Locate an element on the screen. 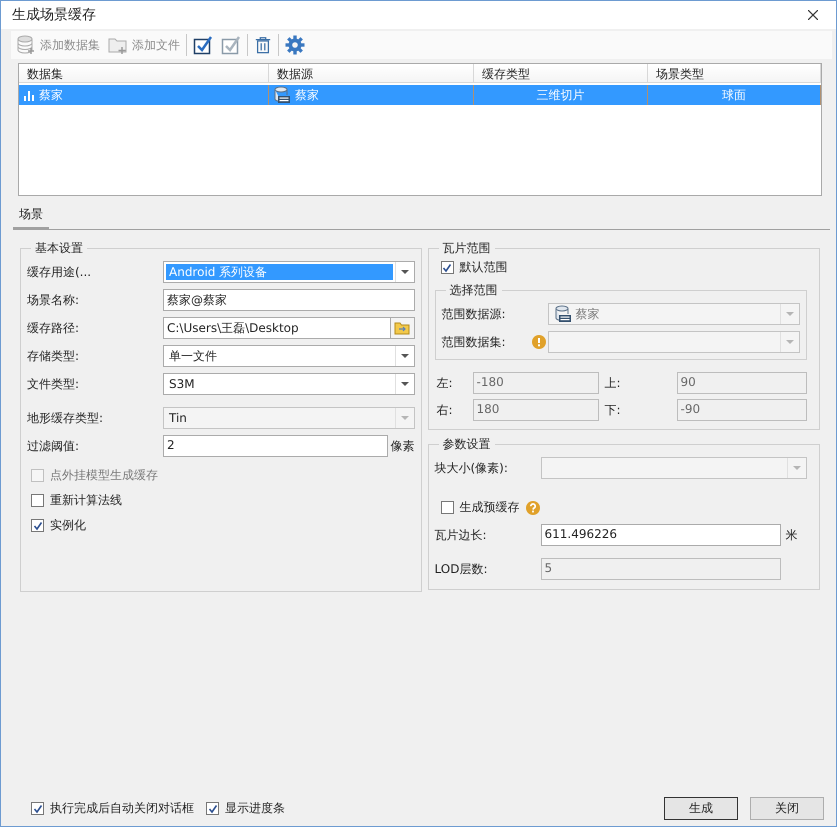 Image resolution: width=837 pixels, height=827 pixels. table-cell: 三维切片 is located at coordinates (561, 95).